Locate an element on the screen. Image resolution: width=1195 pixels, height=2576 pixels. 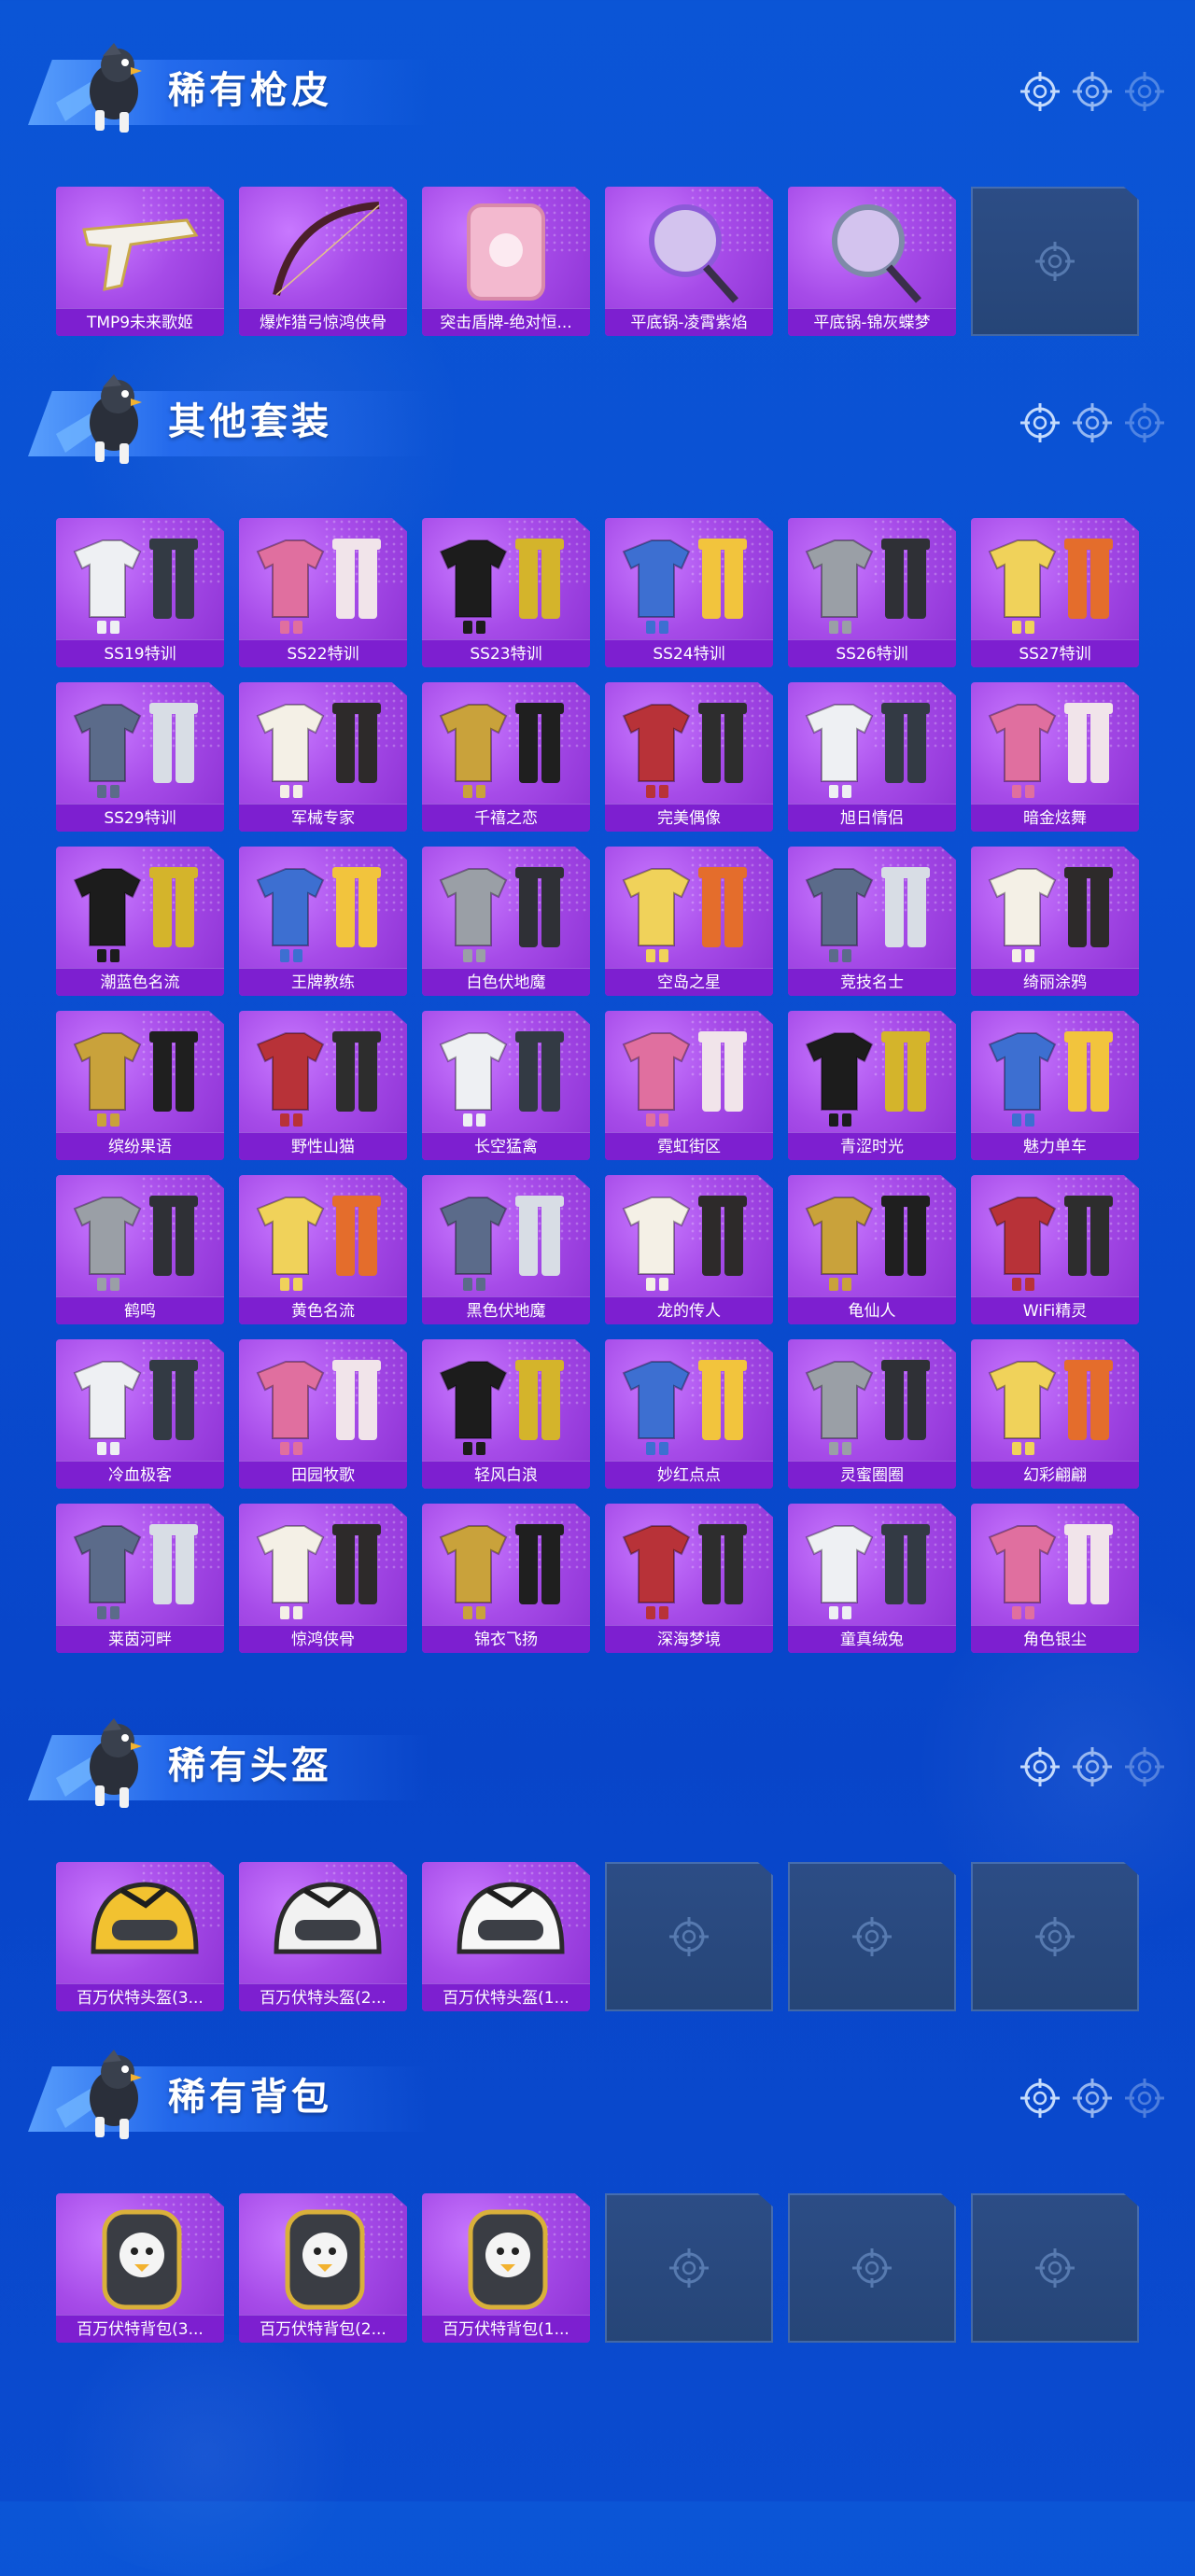
item-tile: 冷血极客 is located at coordinates (140, 1414).